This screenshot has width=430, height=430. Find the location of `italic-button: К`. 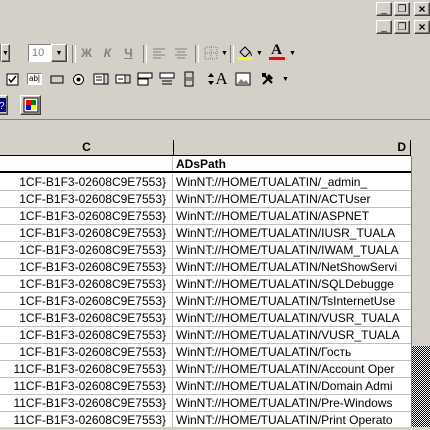

italic-button: К is located at coordinates (107, 53).